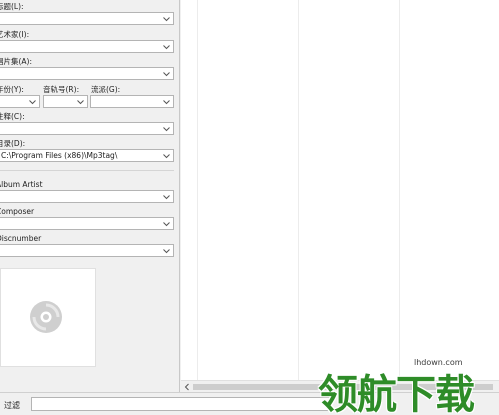  I want to click on divider, so click(87, 170).